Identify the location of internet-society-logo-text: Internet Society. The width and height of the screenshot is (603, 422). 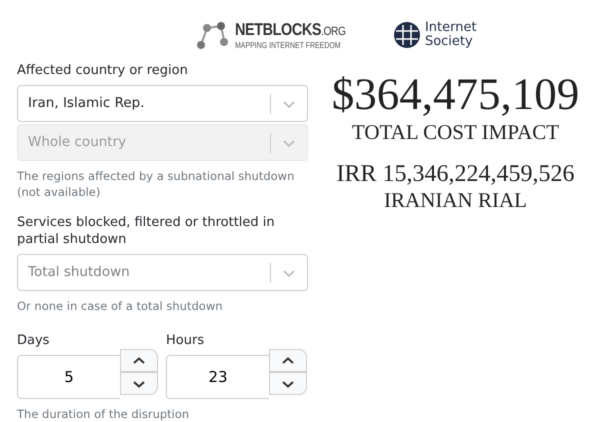
(450, 35).